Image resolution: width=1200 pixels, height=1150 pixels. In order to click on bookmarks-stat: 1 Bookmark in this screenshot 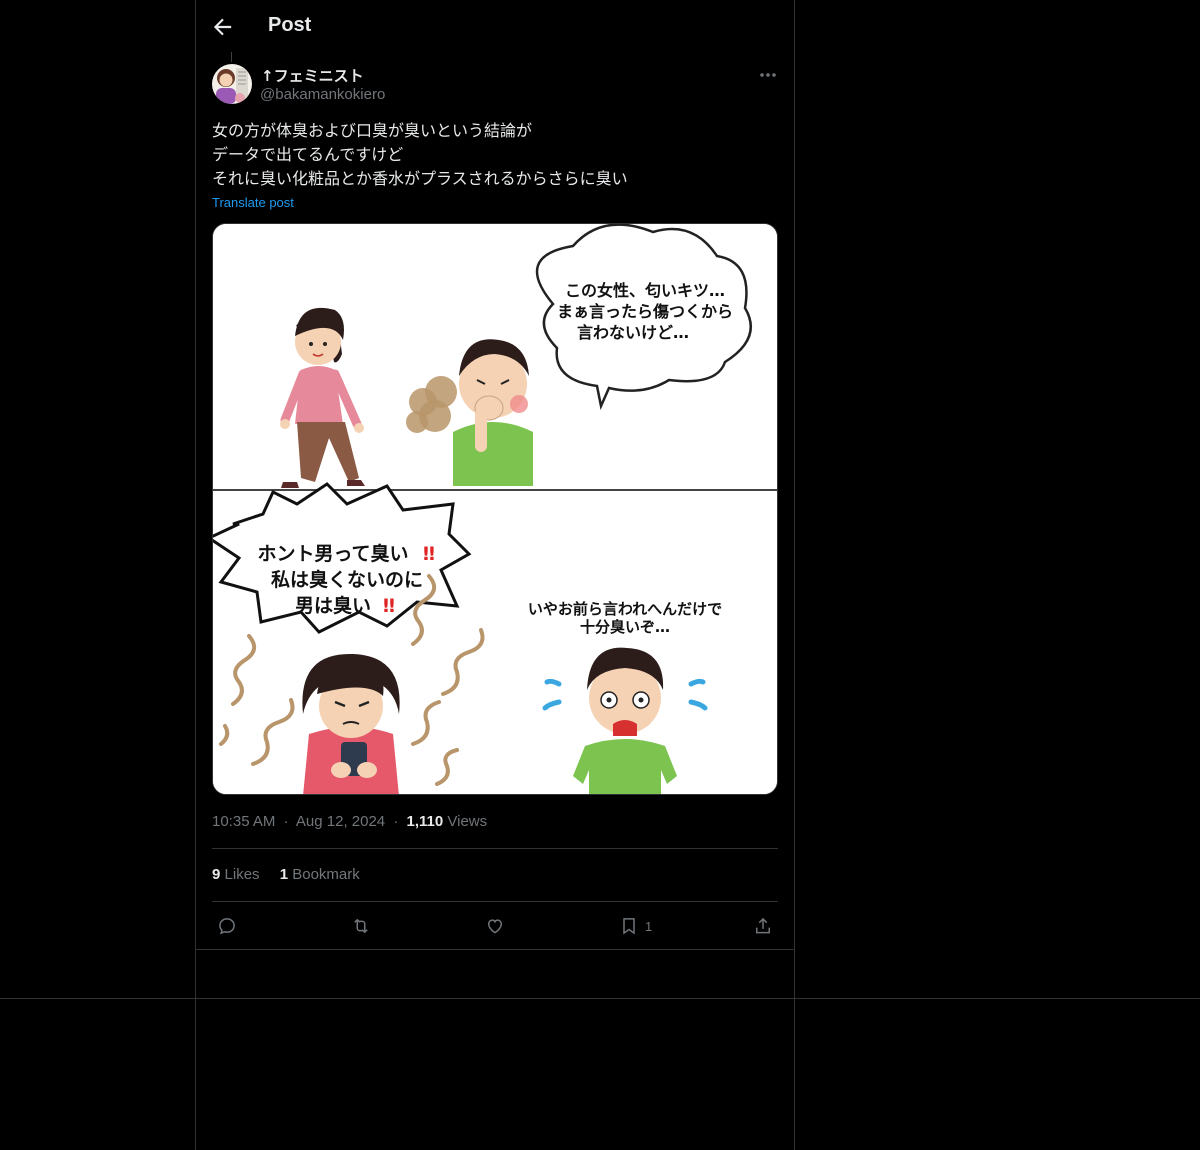, I will do `click(320, 874)`.